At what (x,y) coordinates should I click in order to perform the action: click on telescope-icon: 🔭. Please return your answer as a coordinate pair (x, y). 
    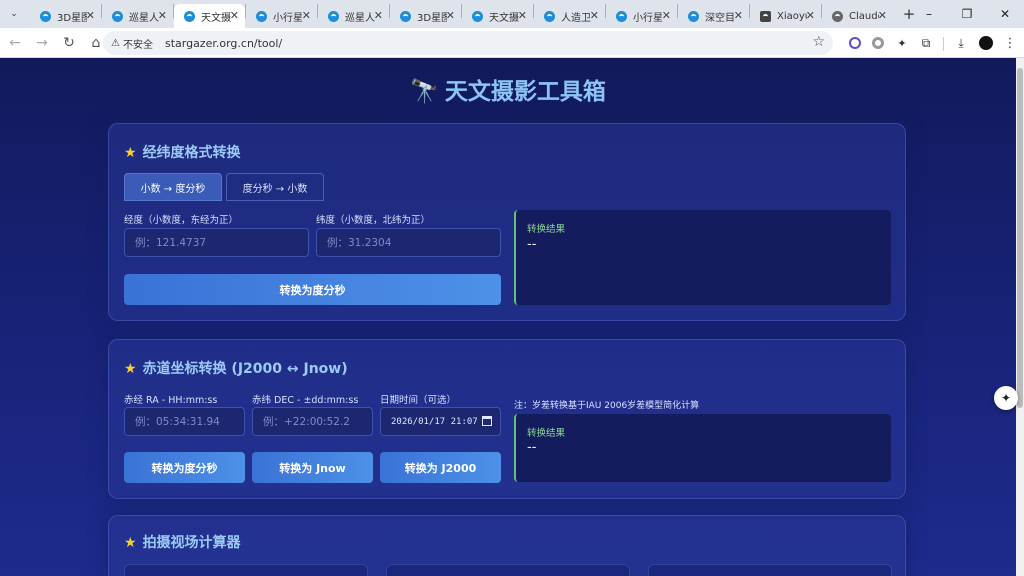
    Looking at the image, I should click on (424, 92).